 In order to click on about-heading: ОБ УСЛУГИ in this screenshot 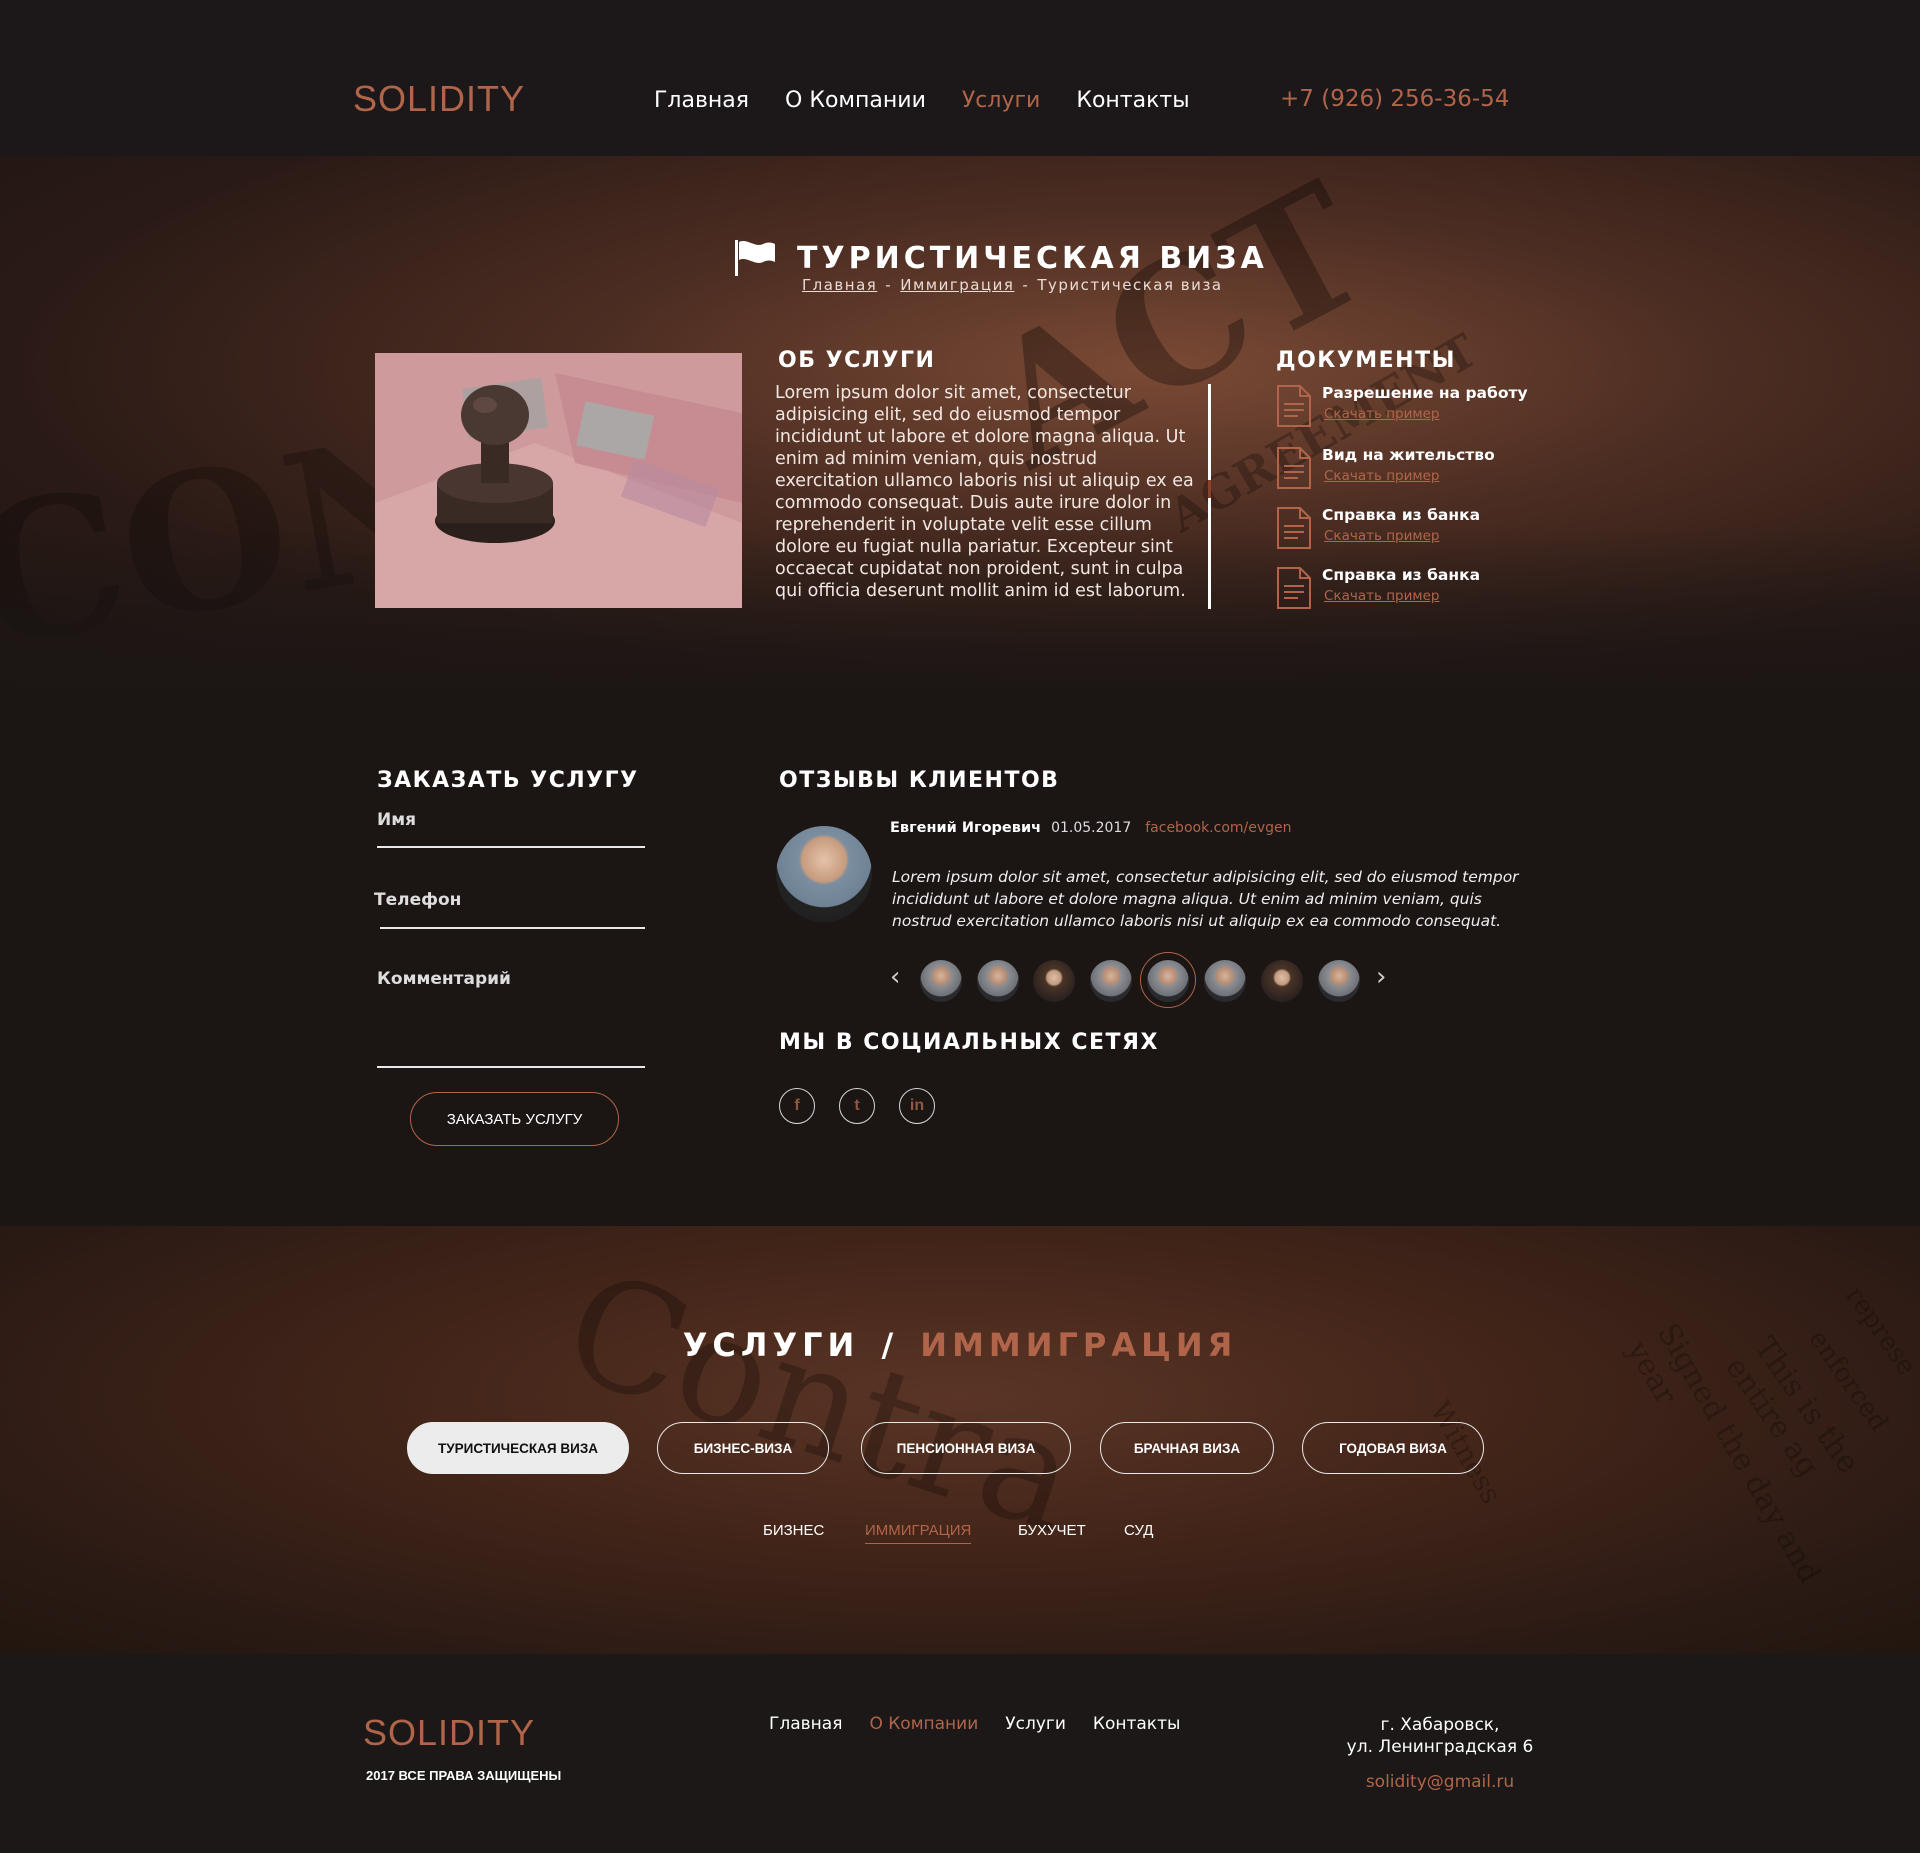, I will do `click(857, 360)`.